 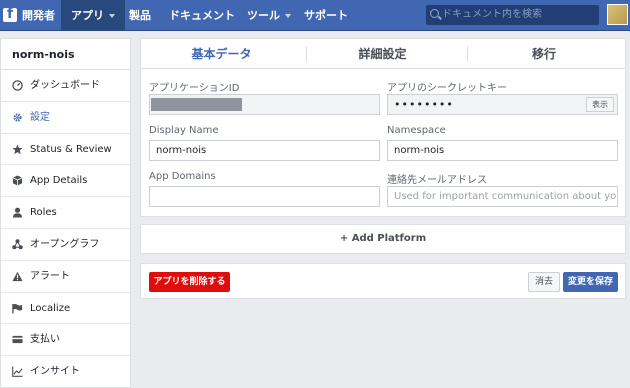 I want to click on search-icon, so click(x=434, y=13).